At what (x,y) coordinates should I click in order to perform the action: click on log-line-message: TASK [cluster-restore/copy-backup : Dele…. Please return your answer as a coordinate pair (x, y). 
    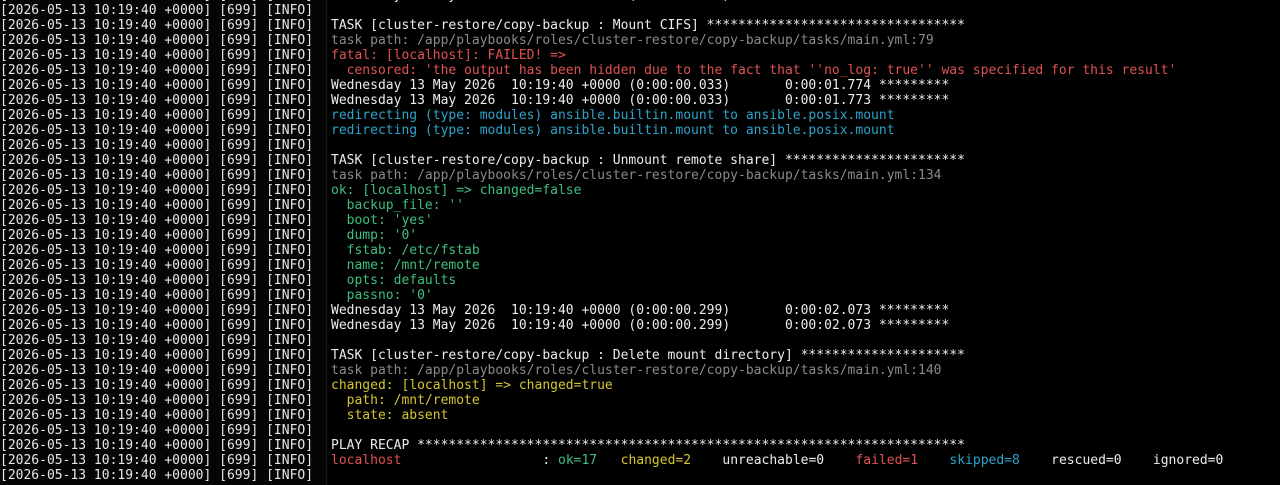
    Looking at the image, I should click on (648, 355).